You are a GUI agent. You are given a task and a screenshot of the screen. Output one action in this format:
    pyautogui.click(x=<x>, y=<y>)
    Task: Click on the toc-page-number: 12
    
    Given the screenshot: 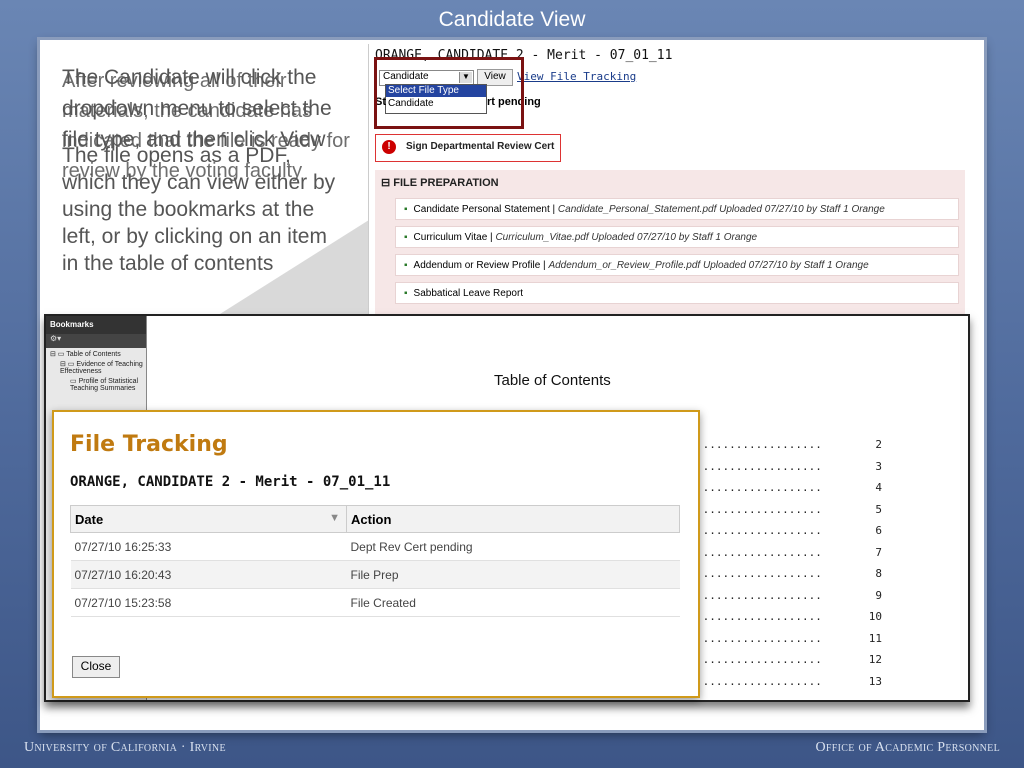 What is the action you would take?
    pyautogui.click(x=872, y=659)
    